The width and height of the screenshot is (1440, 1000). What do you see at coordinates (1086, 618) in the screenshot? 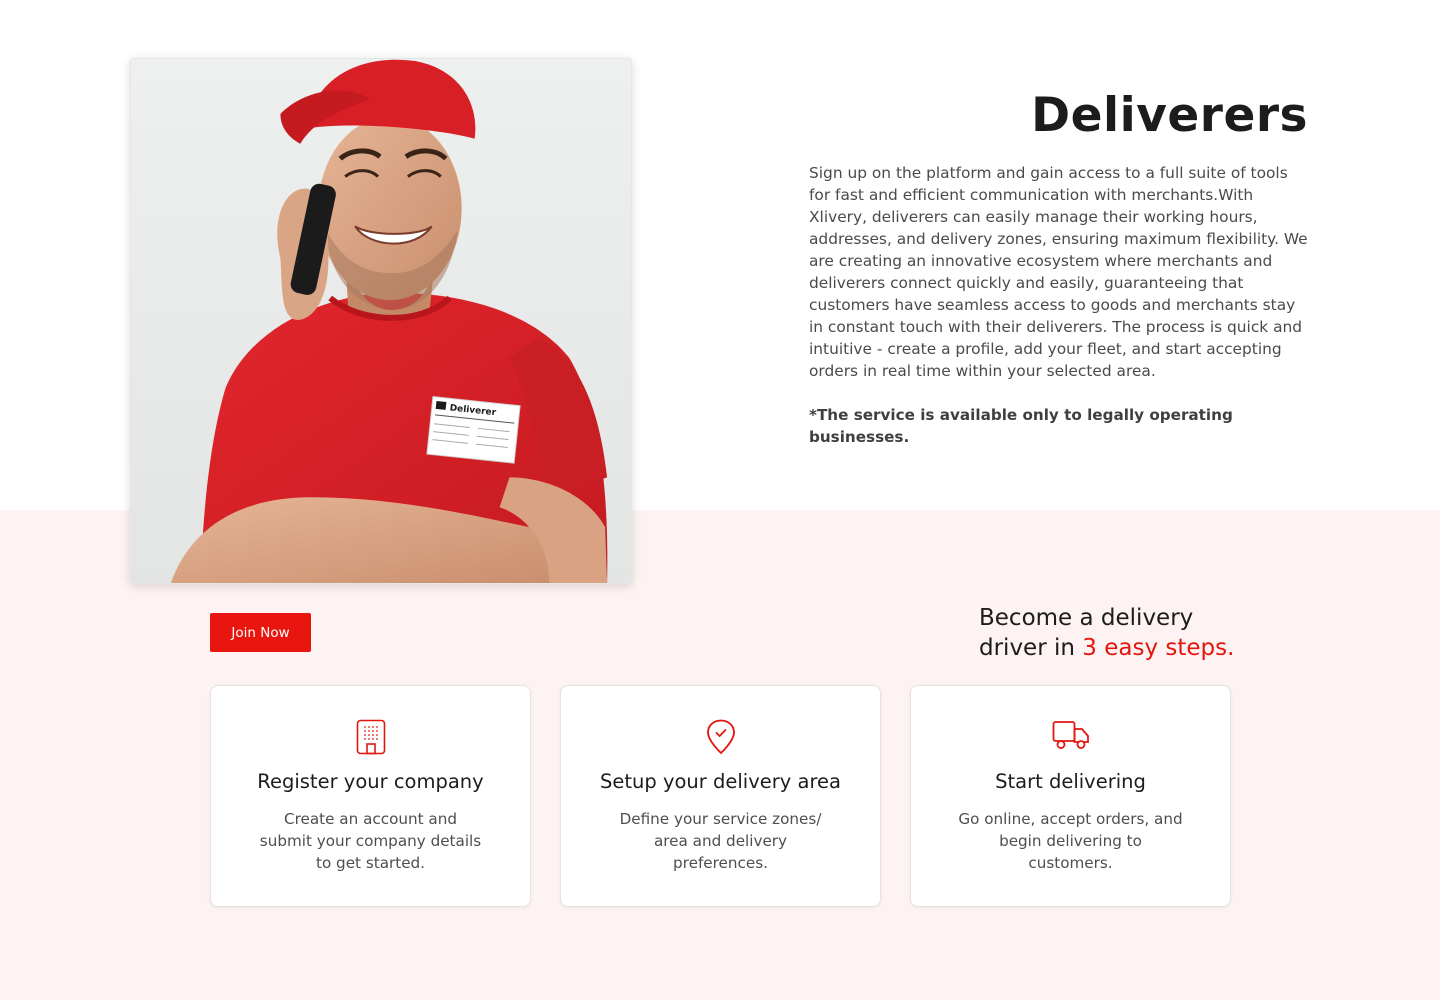
I see `steps-heading-line1: Become a delivery` at bounding box center [1086, 618].